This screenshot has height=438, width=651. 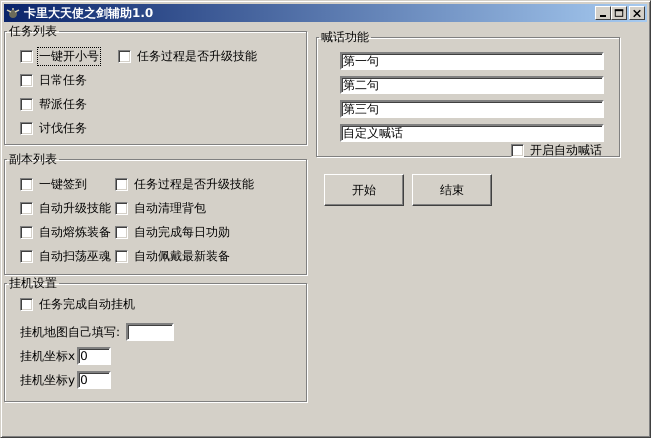 I want to click on checkbox-label: 一键开小号, so click(x=69, y=56).